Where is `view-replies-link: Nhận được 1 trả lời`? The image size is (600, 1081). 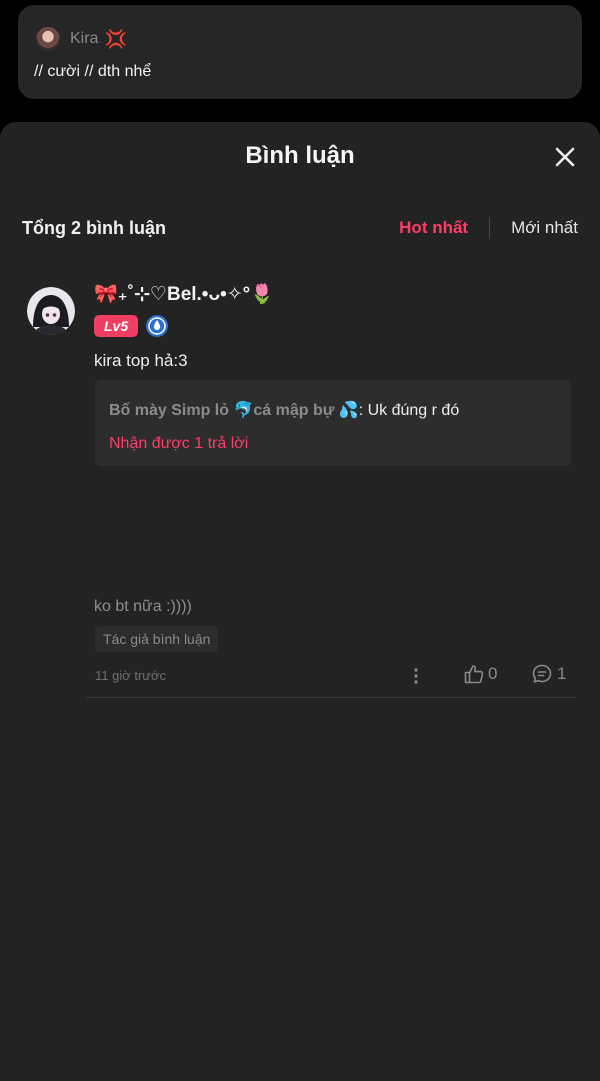
view-replies-link: Nhận được 1 trả lời is located at coordinates (178, 444).